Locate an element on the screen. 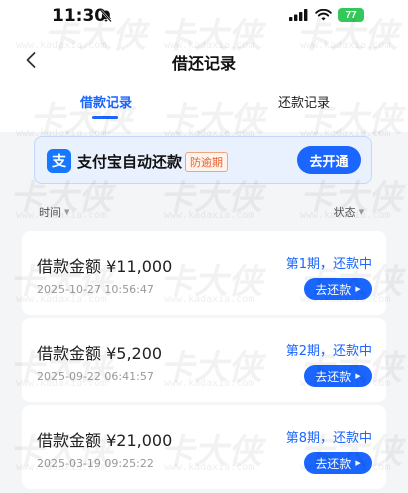  loan-amount: 借款金额 ¥5,200 is located at coordinates (100, 353).